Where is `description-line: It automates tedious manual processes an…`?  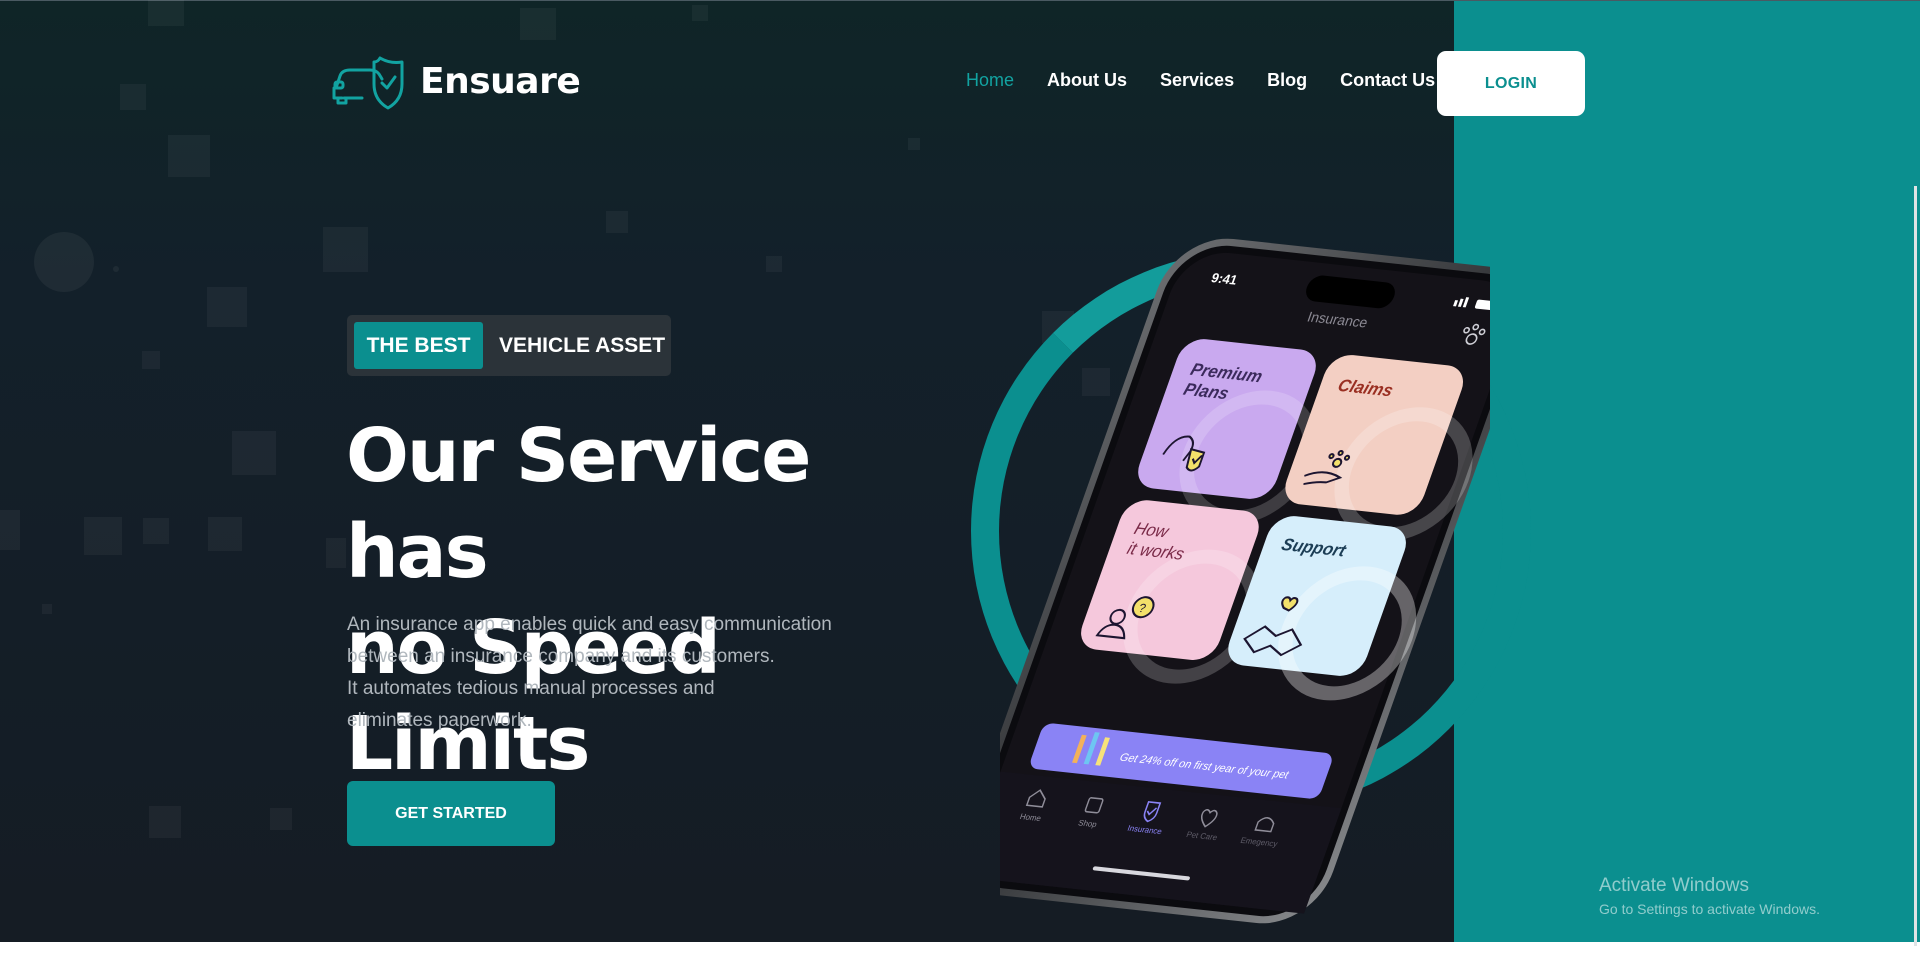
description-line: It automates tedious manual processes an… is located at coordinates (531, 688).